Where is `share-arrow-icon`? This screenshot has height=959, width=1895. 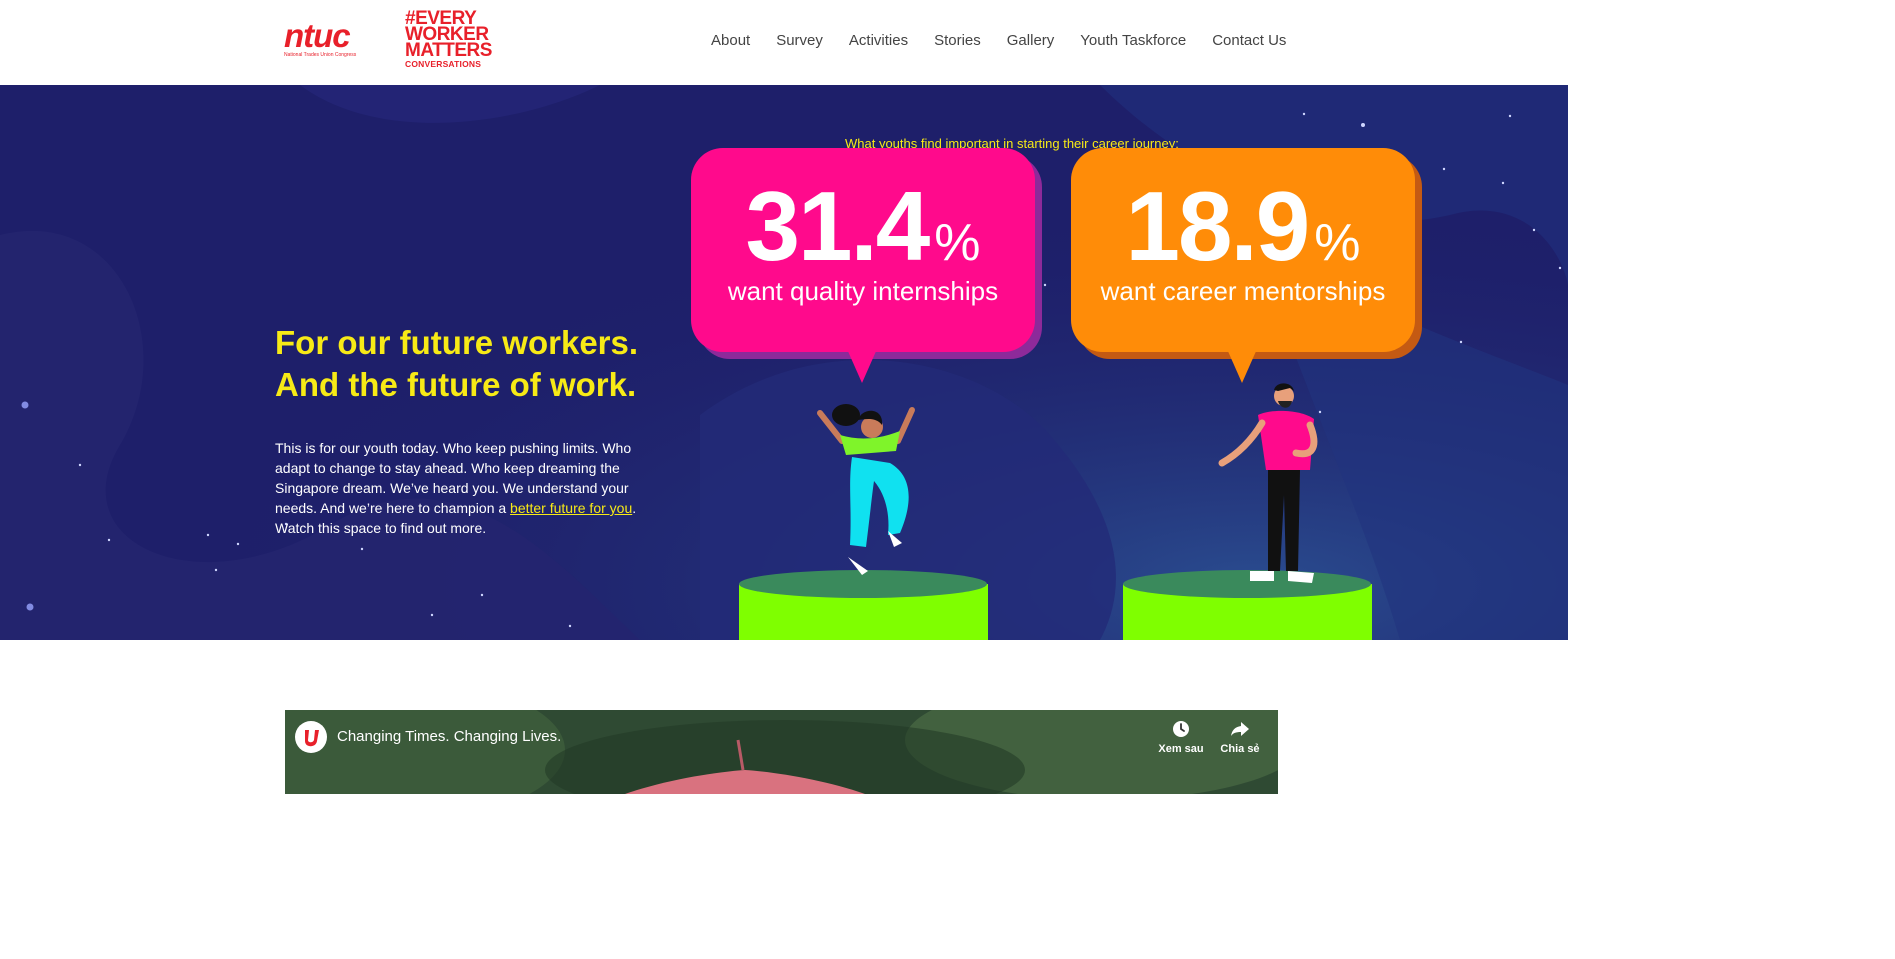
share-arrow-icon is located at coordinates (1240, 729).